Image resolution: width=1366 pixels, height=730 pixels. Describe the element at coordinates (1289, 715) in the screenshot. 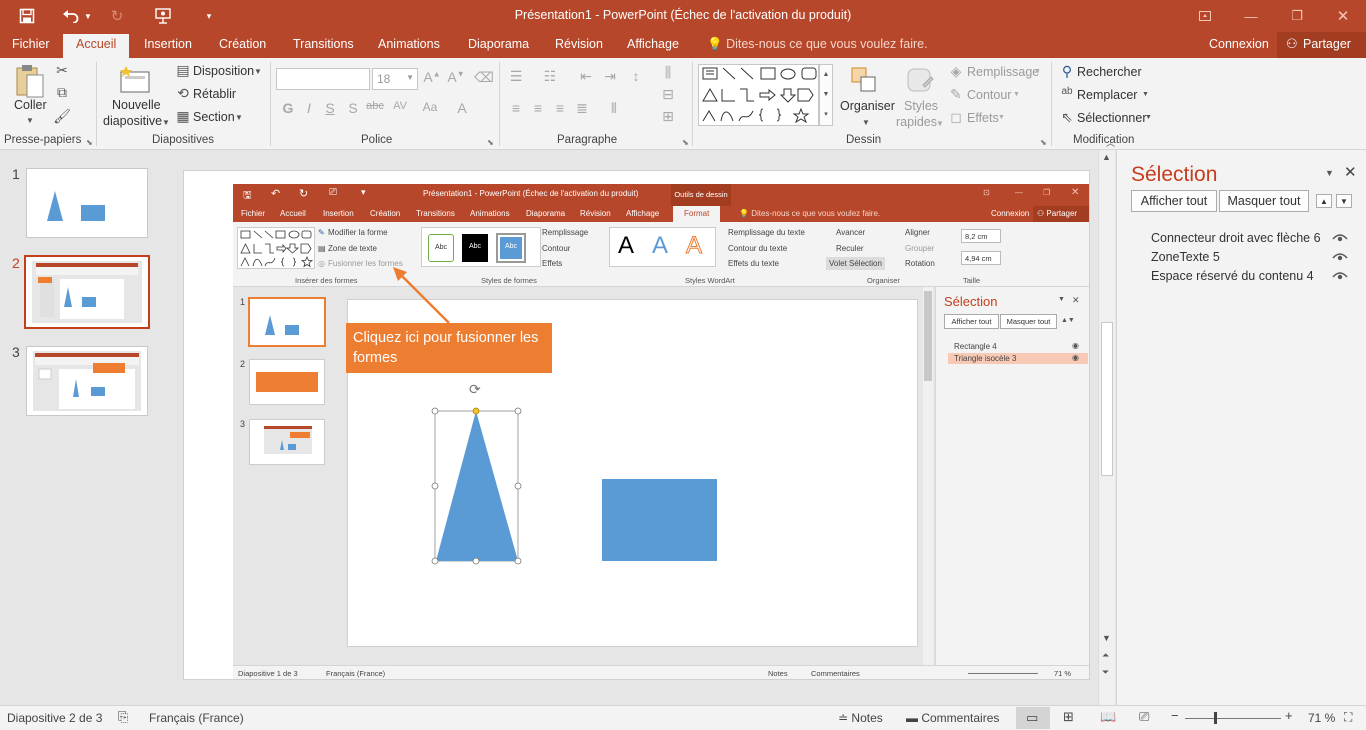

I see `zoom-in-icon: +` at that location.